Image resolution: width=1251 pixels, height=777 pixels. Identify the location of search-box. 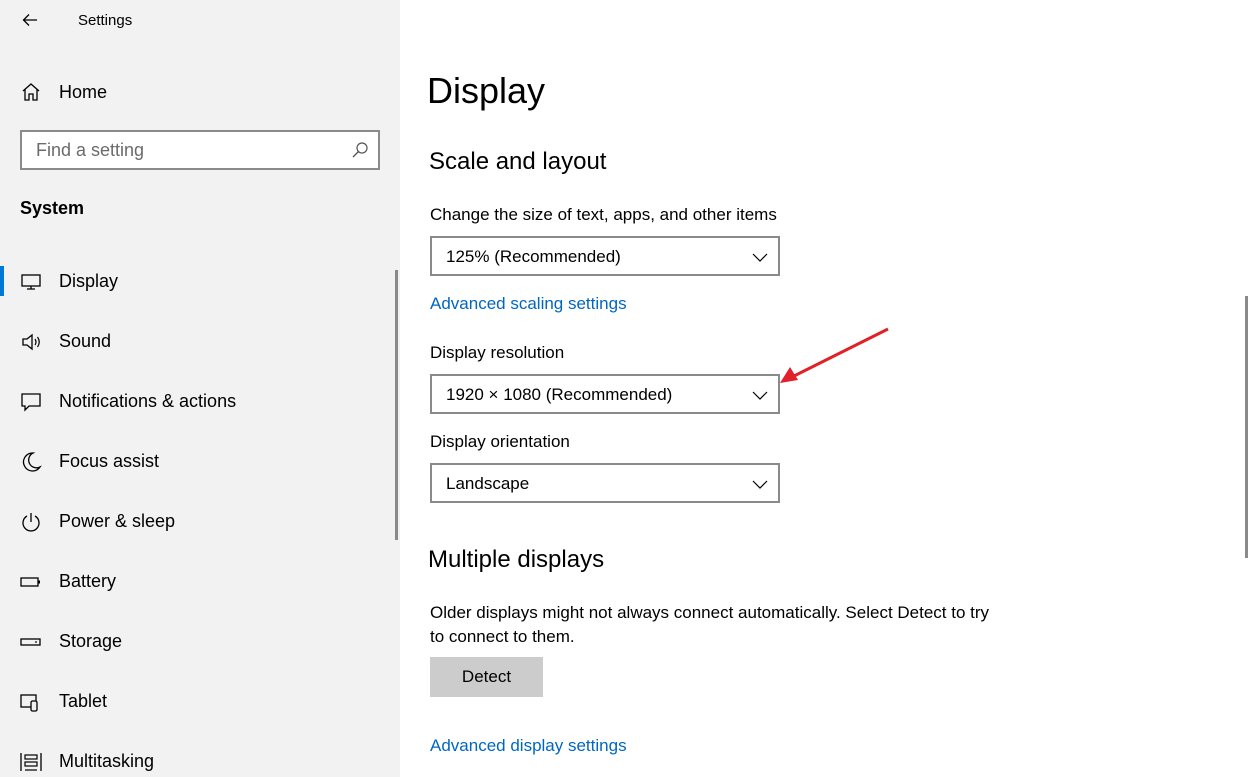
(200, 150).